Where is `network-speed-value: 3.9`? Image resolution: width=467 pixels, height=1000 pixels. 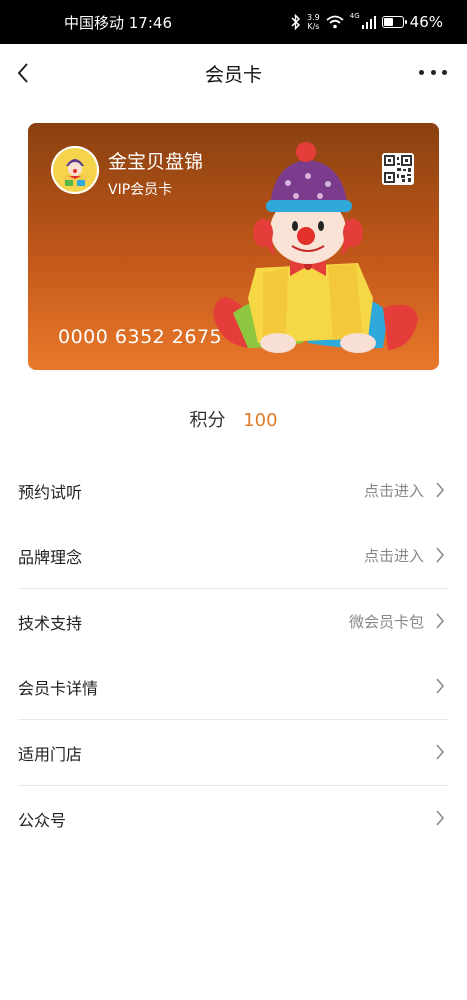
network-speed-value: 3.9 is located at coordinates (313, 17).